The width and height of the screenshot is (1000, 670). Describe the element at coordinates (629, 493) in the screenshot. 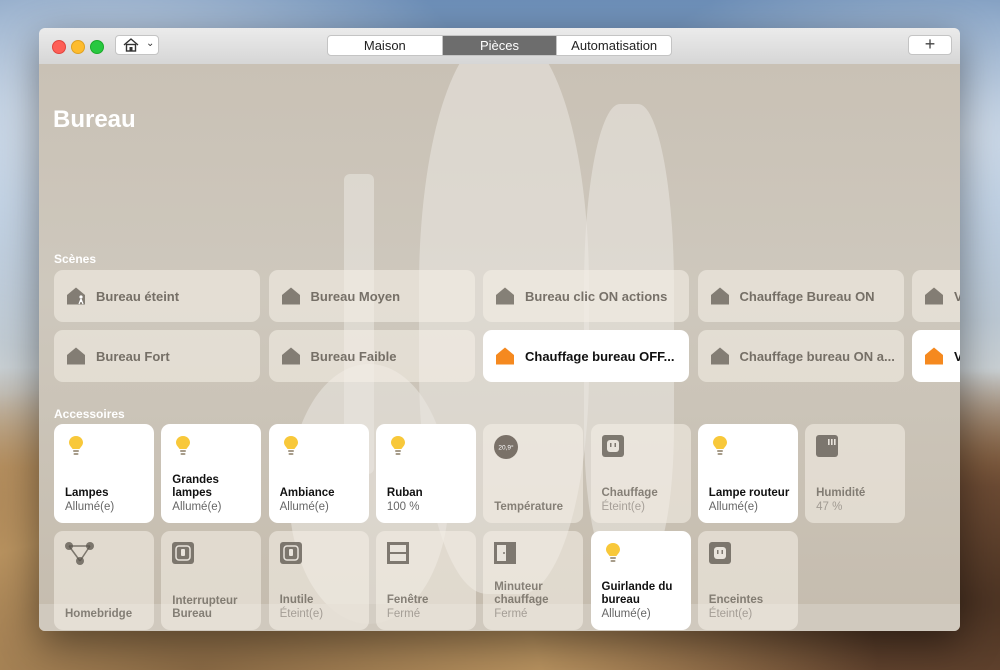

I see `accessory-name: Chauffage` at that location.